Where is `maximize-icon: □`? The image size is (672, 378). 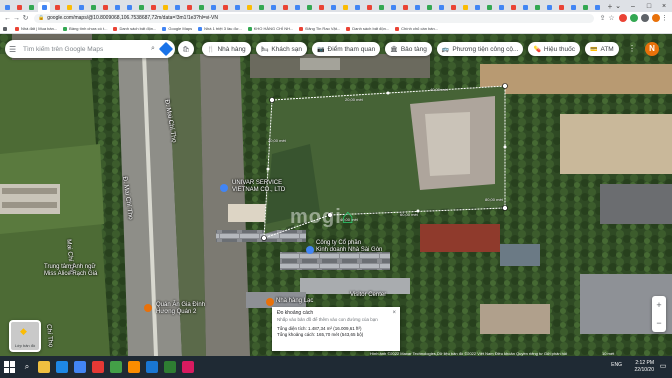 maximize-icon: □ is located at coordinates (649, 6).